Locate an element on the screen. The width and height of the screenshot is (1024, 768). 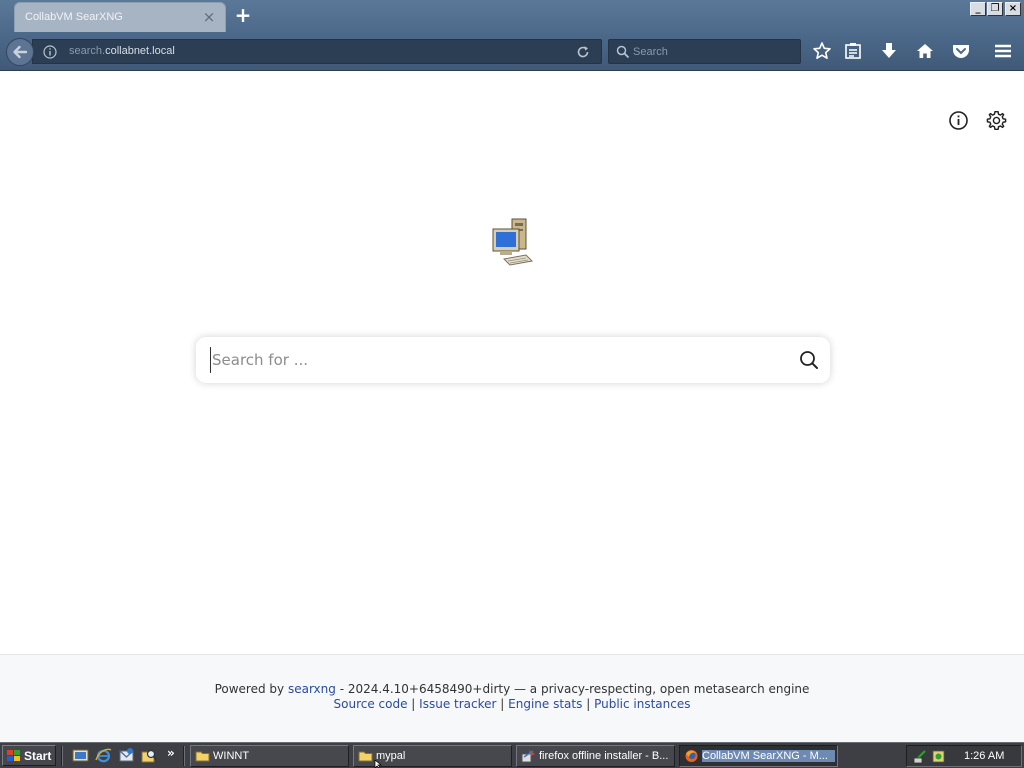
navigation-bar: search.collabnet.local is located at coordinates (512, 51).